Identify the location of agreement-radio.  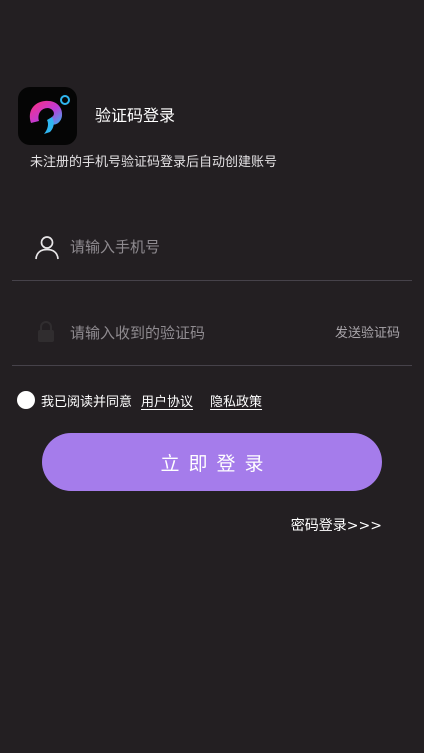
(26, 400).